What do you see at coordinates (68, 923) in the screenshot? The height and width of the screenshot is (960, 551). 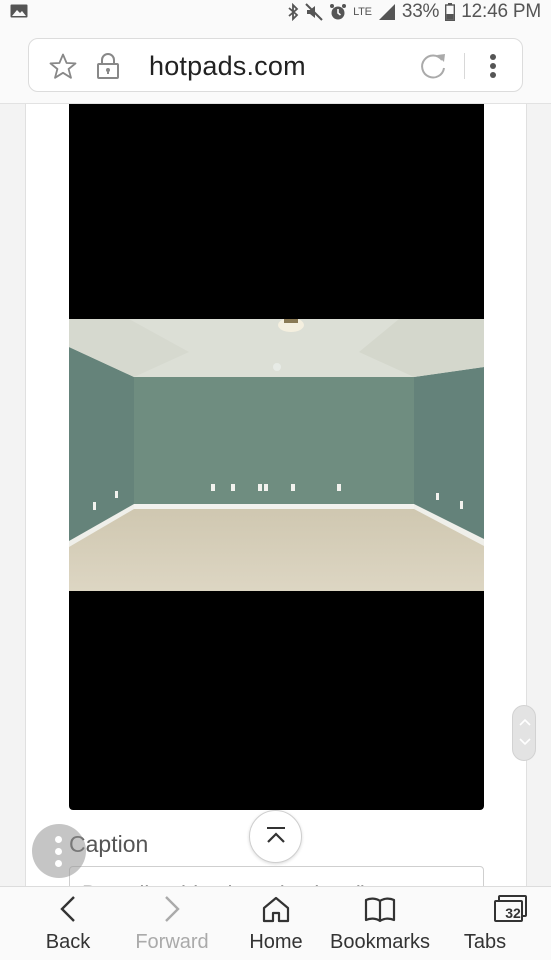 I see `back-button: Back` at bounding box center [68, 923].